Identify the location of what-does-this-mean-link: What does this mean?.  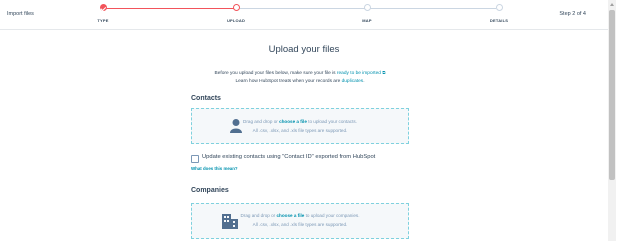
(214, 168).